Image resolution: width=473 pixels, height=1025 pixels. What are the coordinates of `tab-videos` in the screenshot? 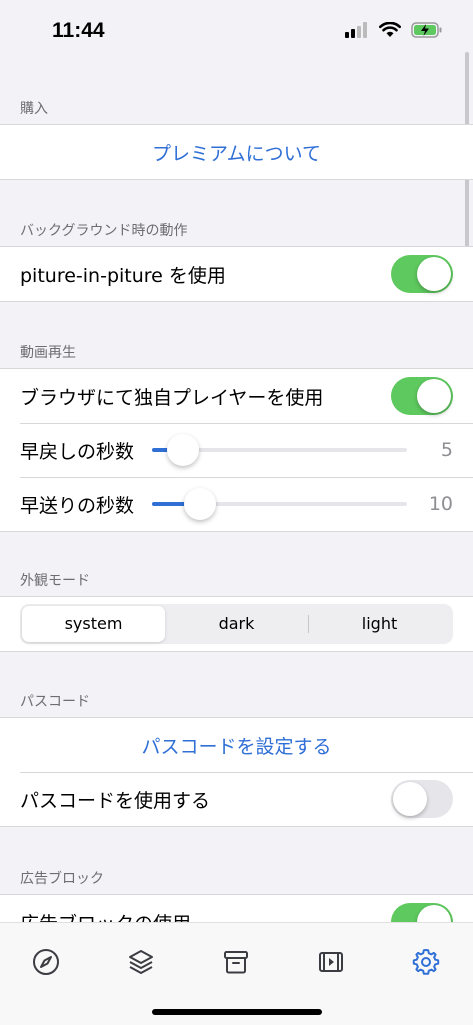 It's located at (331, 962).